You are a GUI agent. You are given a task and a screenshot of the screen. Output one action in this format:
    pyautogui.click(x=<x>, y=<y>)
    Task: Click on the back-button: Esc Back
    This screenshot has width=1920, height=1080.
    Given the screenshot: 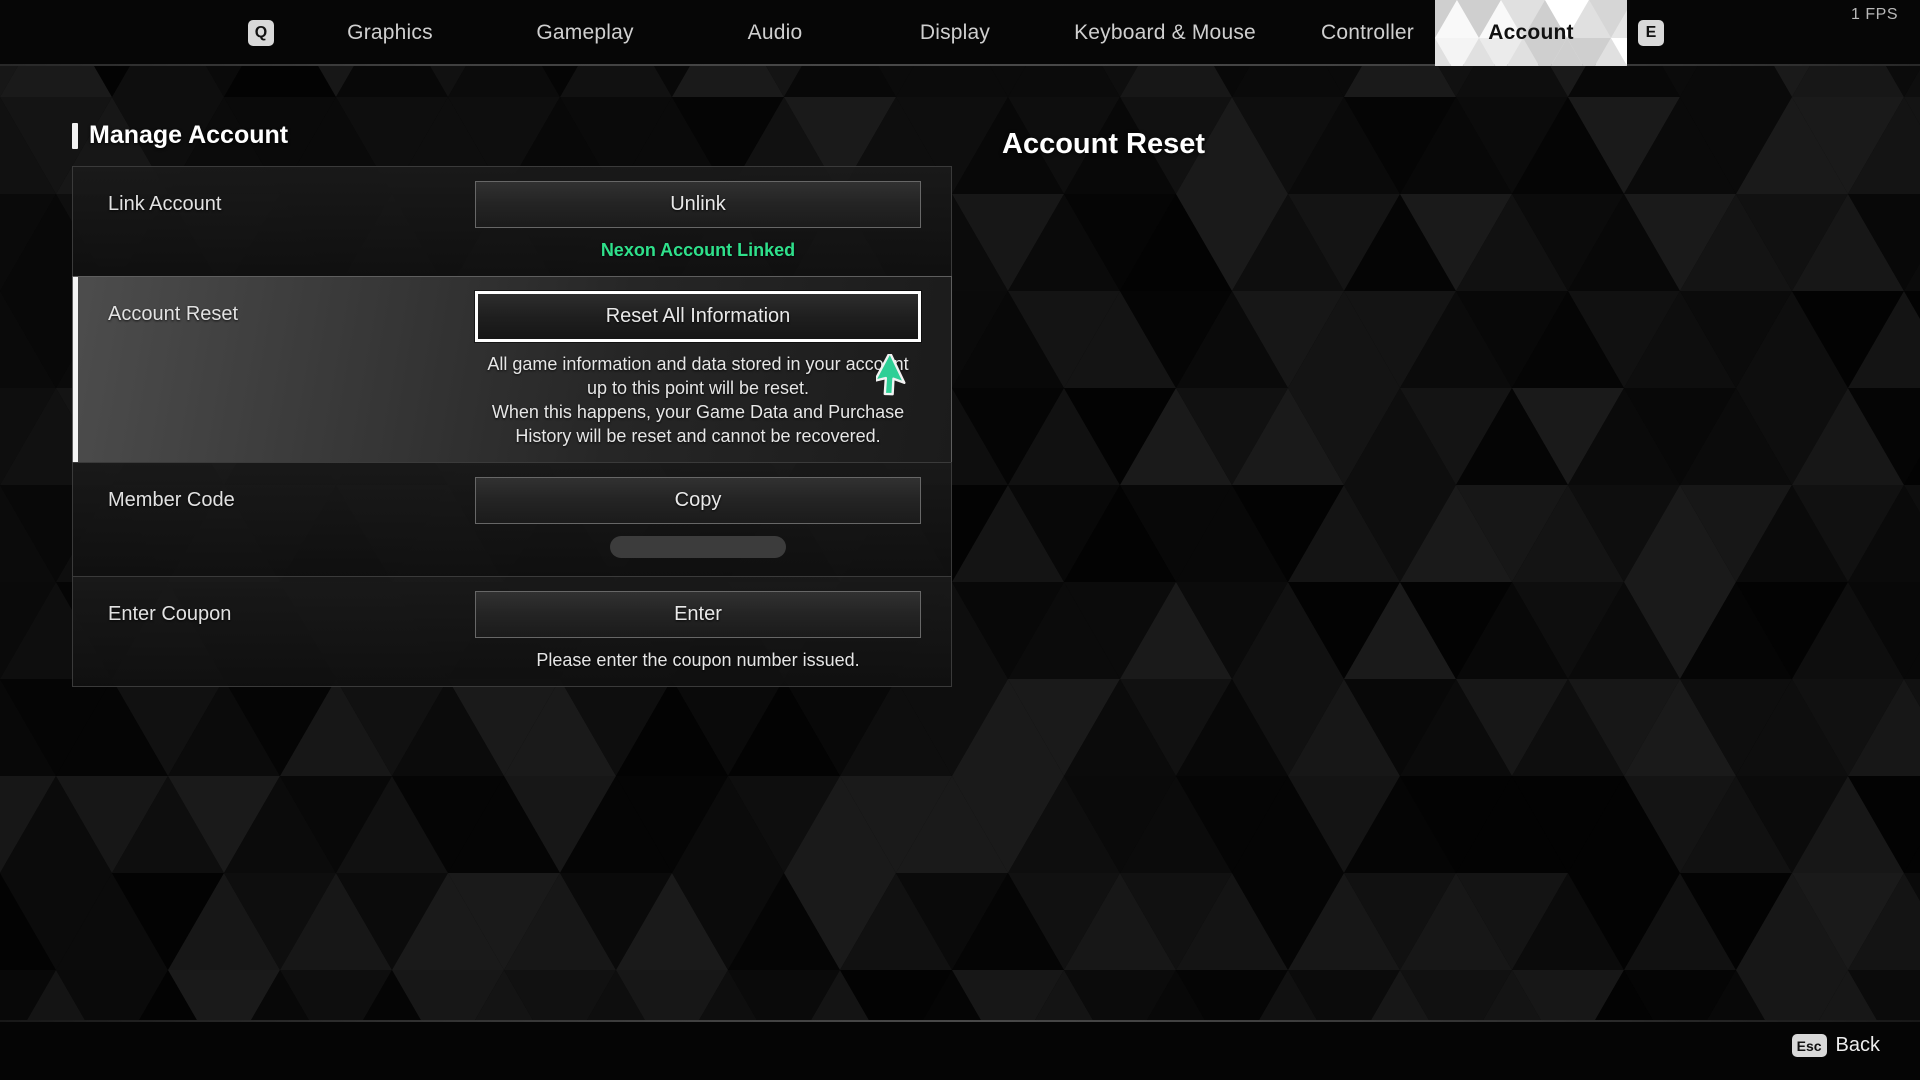 What is the action you would take?
    pyautogui.click(x=1835, y=1045)
    